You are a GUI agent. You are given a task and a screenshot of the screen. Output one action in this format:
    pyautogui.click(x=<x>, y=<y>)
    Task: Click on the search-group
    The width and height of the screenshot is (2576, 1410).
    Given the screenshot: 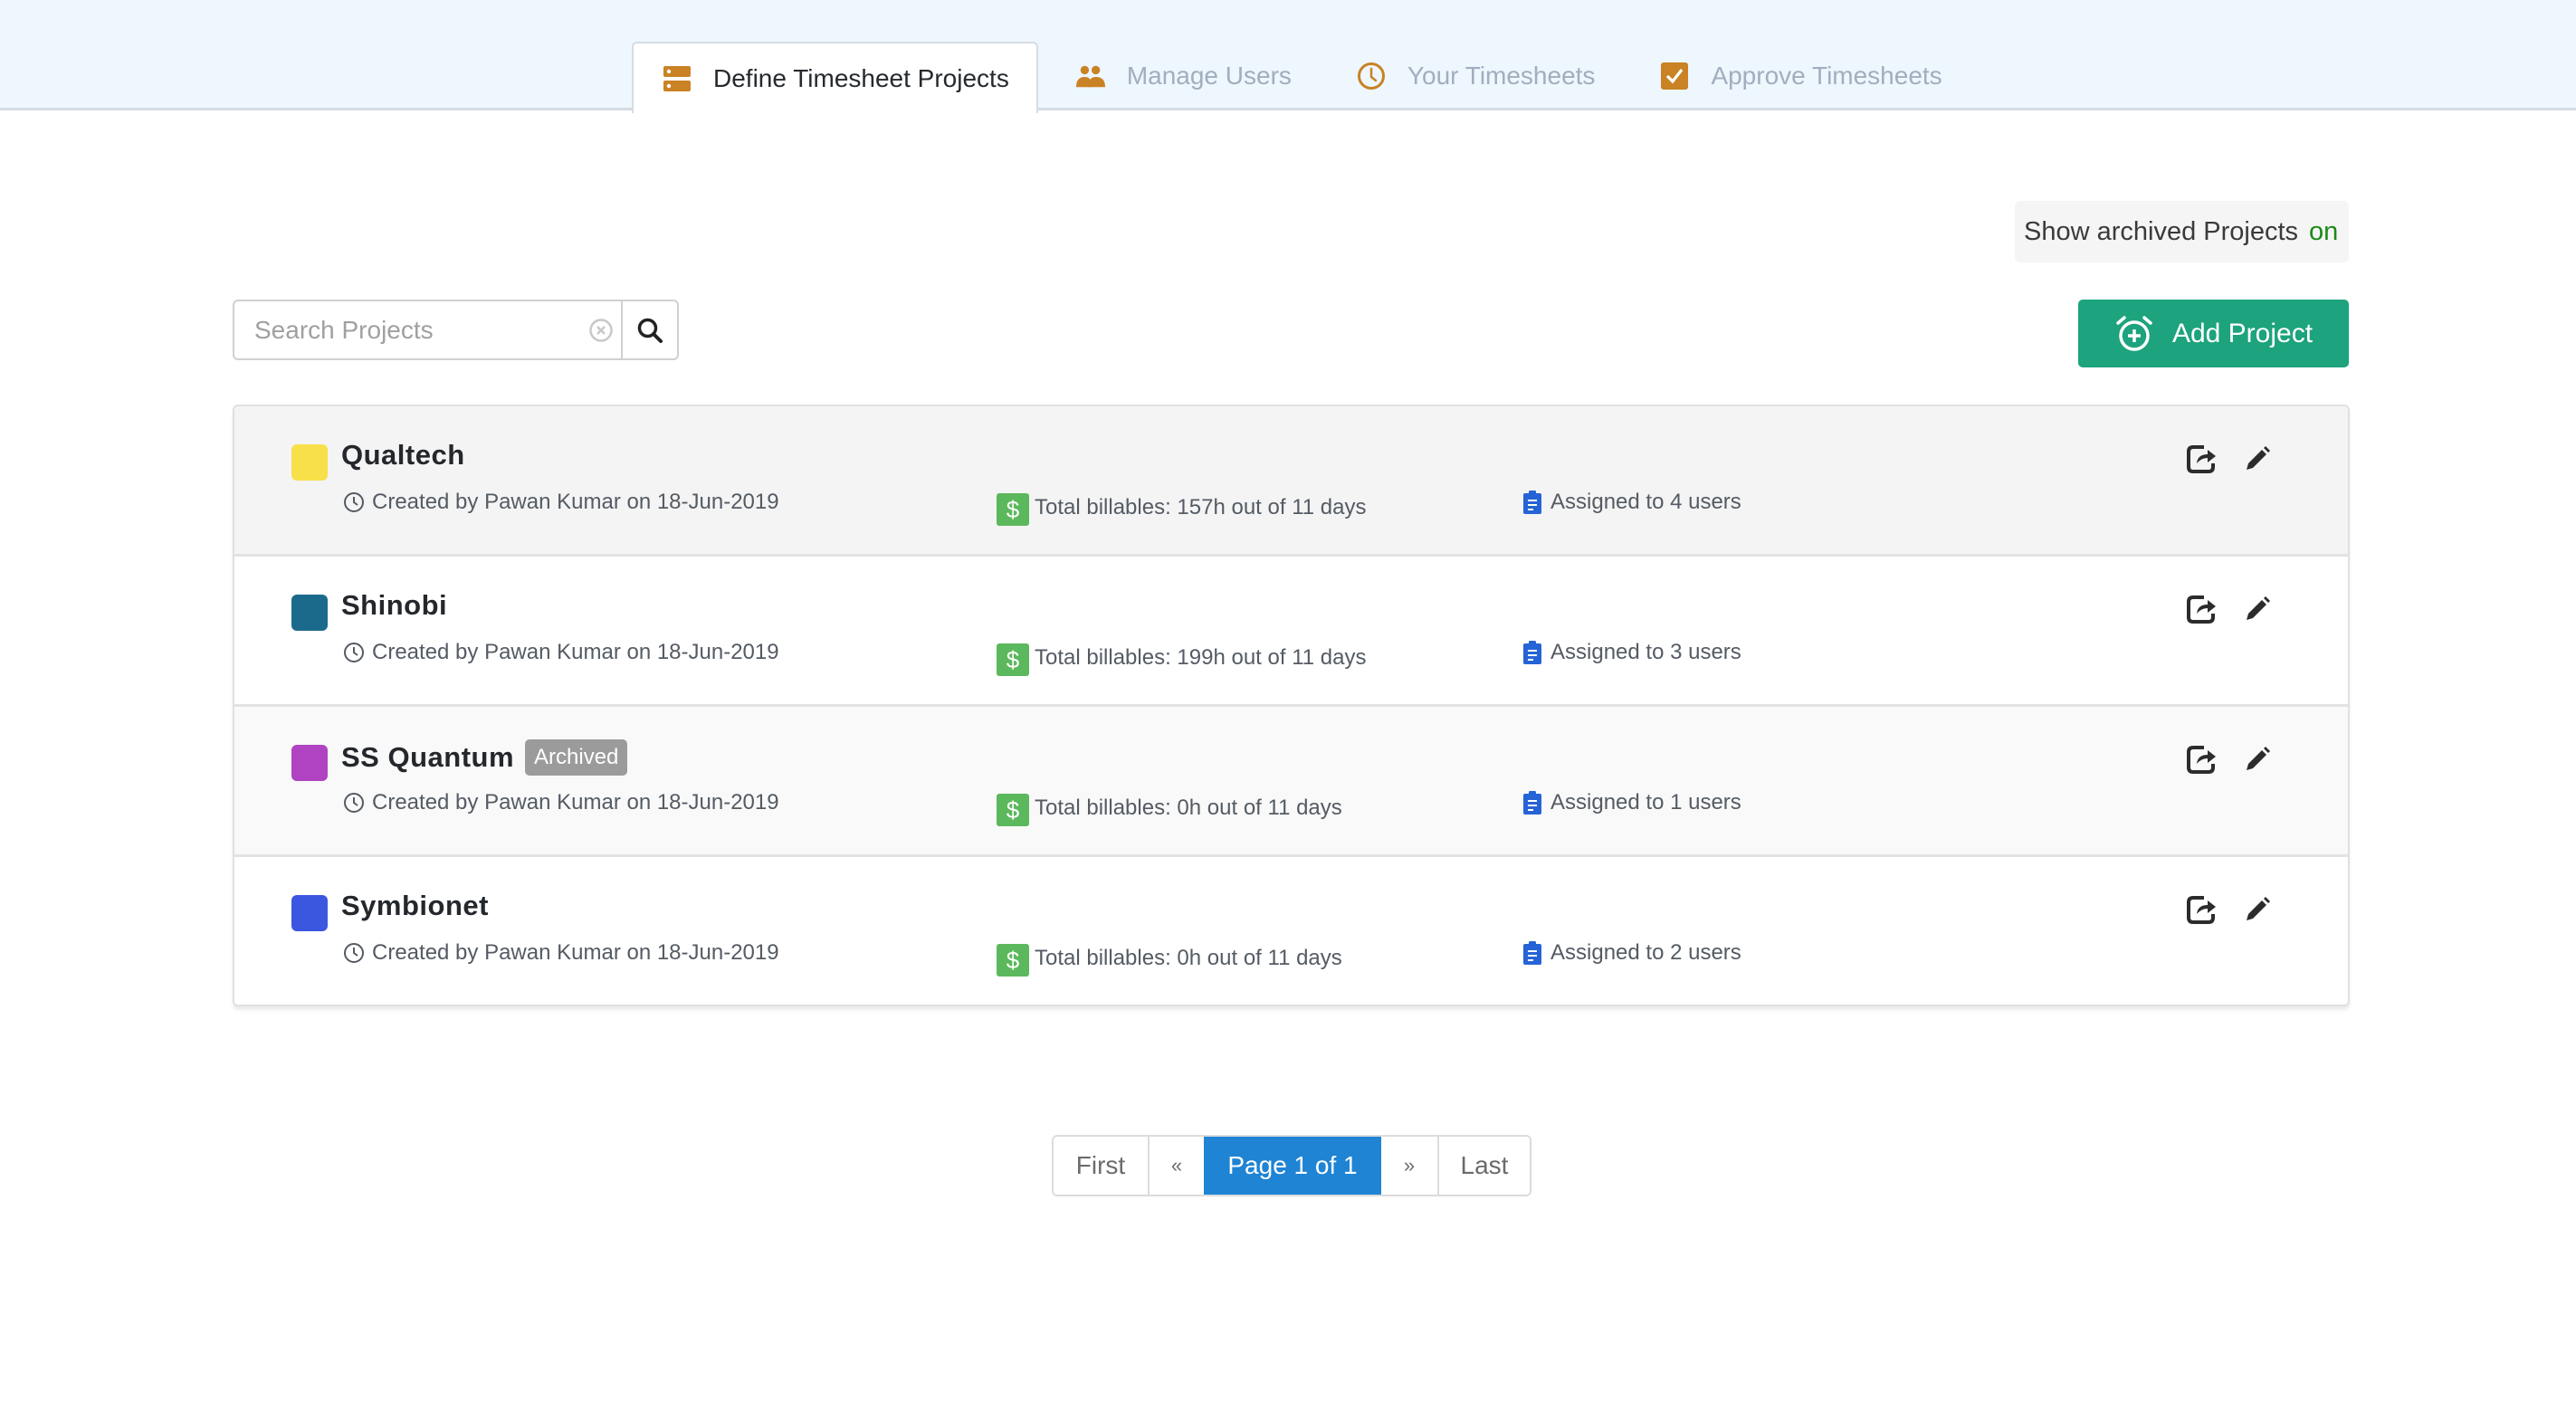 What is the action you would take?
    pyautogui.click(x=456, y=330)
    